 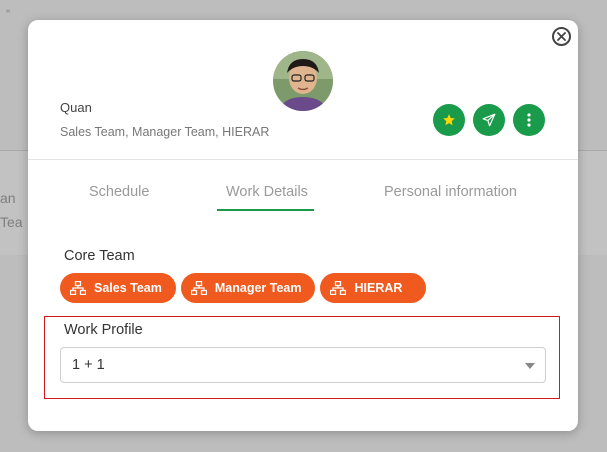 I want to click on background-row-text-1: an, so click(x=8, y=198).